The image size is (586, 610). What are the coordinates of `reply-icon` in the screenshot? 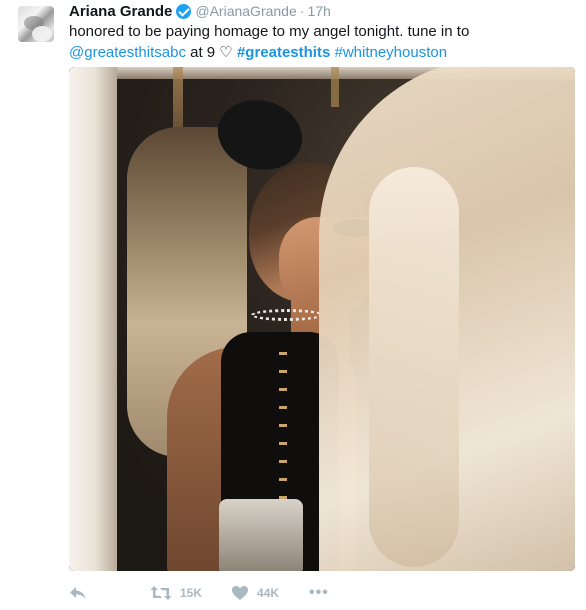 It's located at (78, 593).